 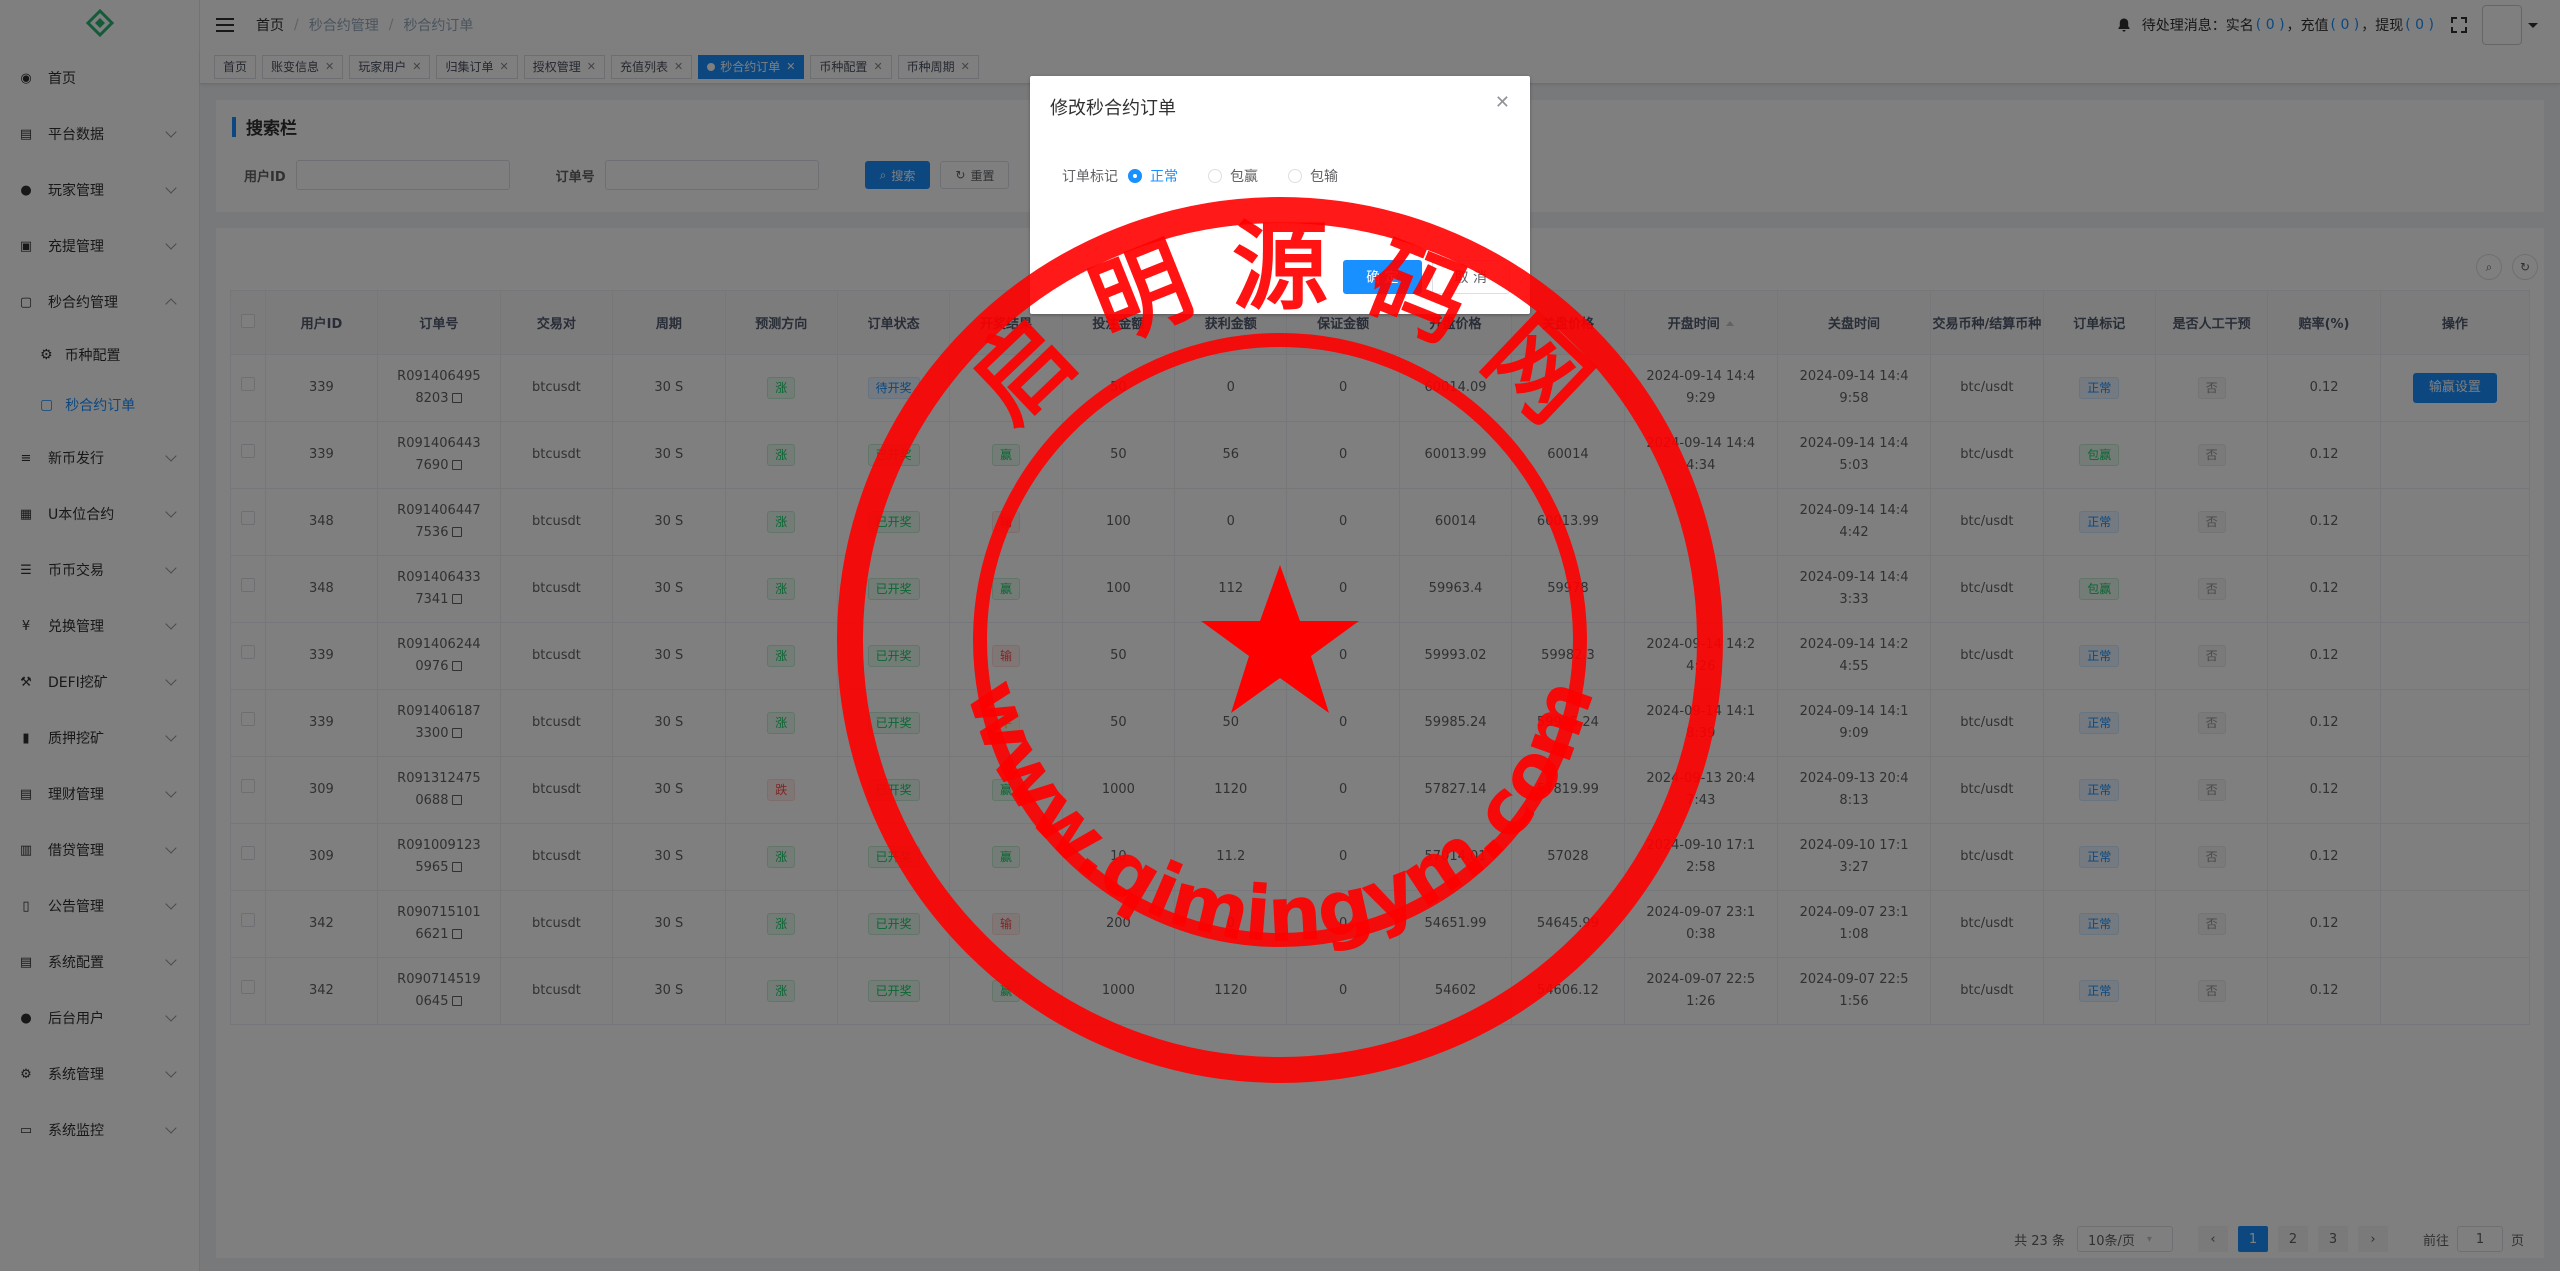 I want to click on confirm-button: 确 定, so click(x=1382, y=277).